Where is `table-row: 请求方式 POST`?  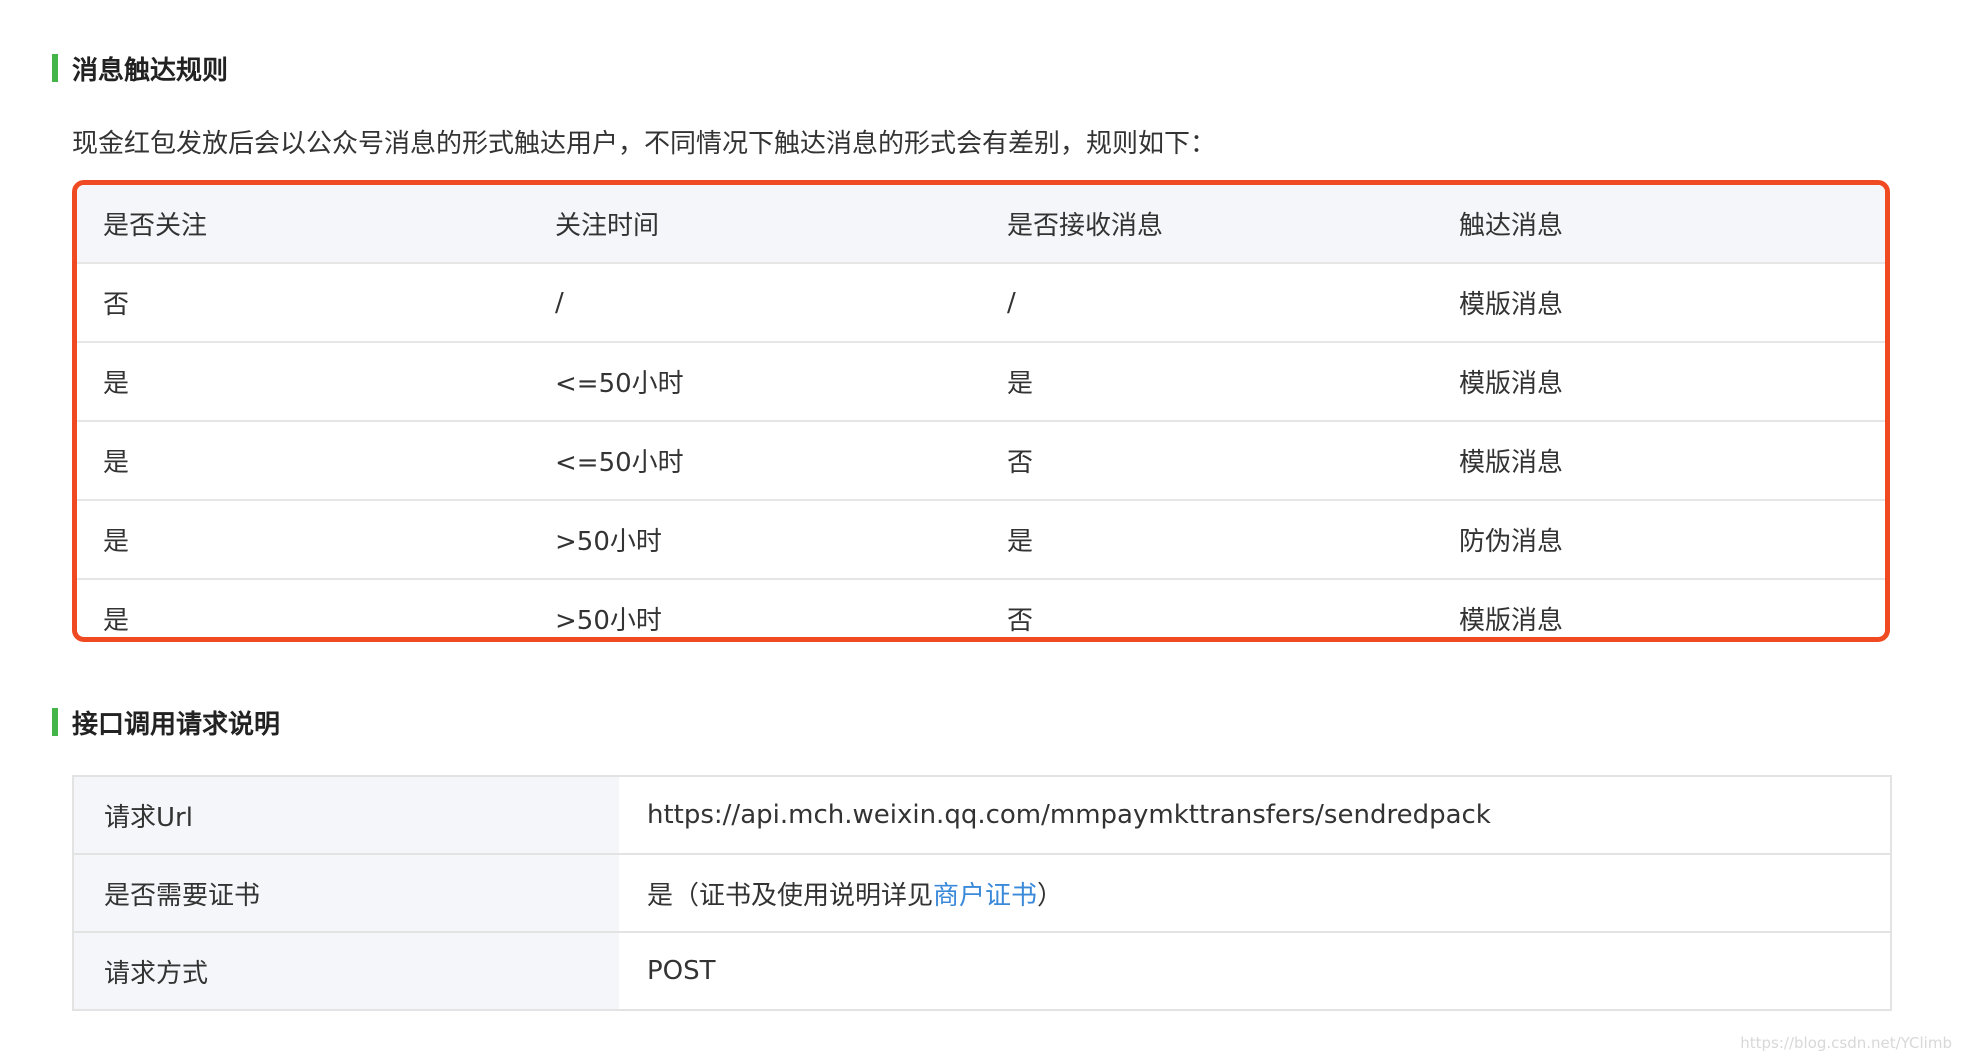
table-row: 请求方式 POST is located at coordinates (982, 970).